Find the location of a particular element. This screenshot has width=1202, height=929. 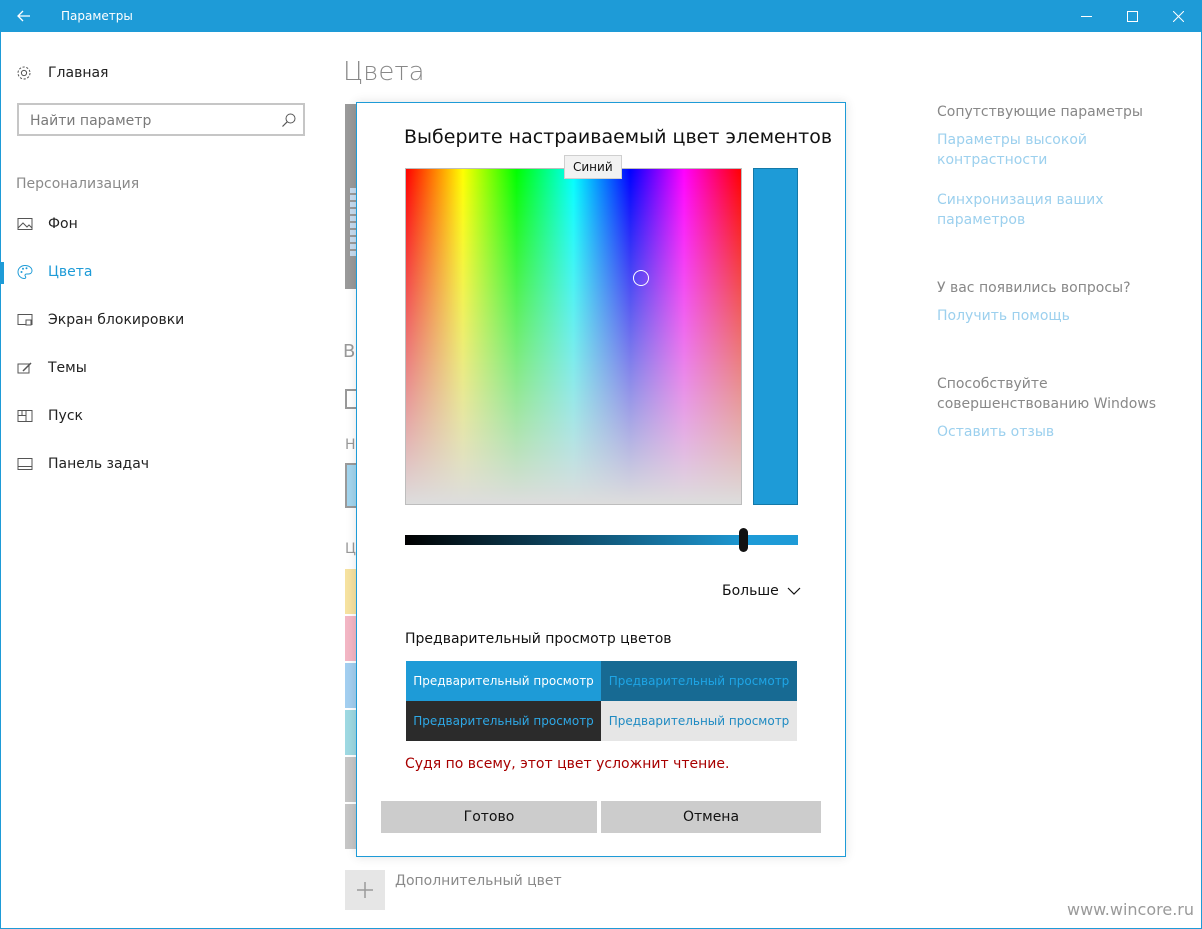

cancel-button: Отмена is located at coordinates (711, 817).